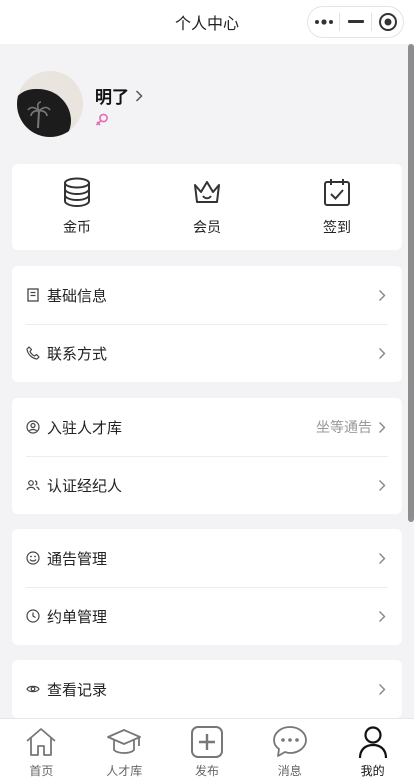  I want to click on chat-bubble-icon, so click(290, 742).